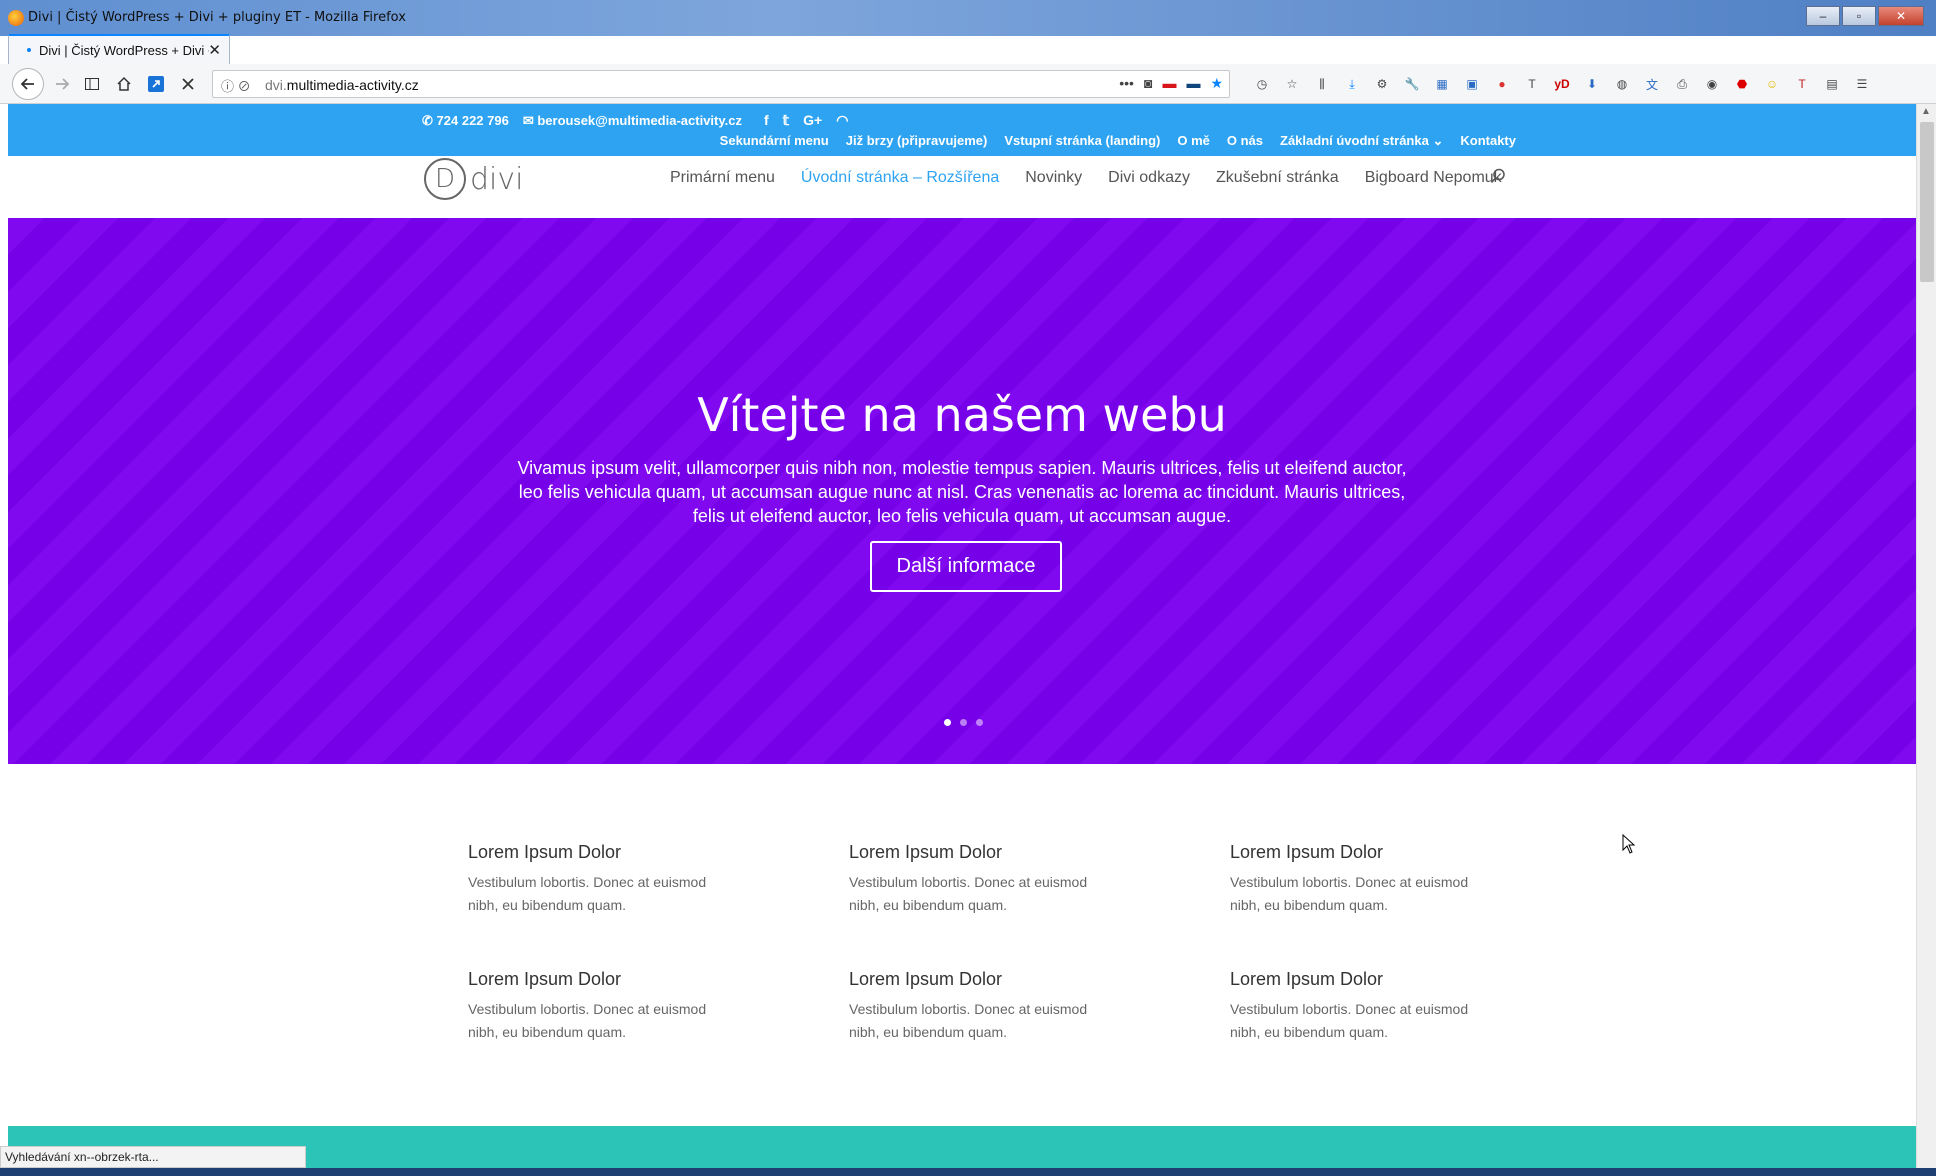 The width and height of the screenshot is (1936, 1176). What do you see at coordinates (1352, 84) in the screenshot?
I see `download-icon: ⤓` at bounding box center [1352, 84].